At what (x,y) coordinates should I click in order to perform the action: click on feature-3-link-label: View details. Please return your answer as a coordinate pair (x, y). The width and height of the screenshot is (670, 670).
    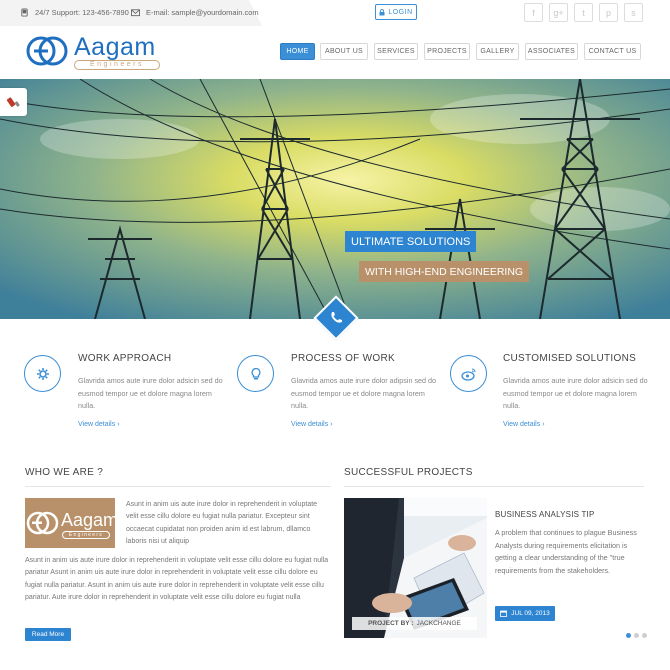
    Looking at the image, I should click on (522, 424).